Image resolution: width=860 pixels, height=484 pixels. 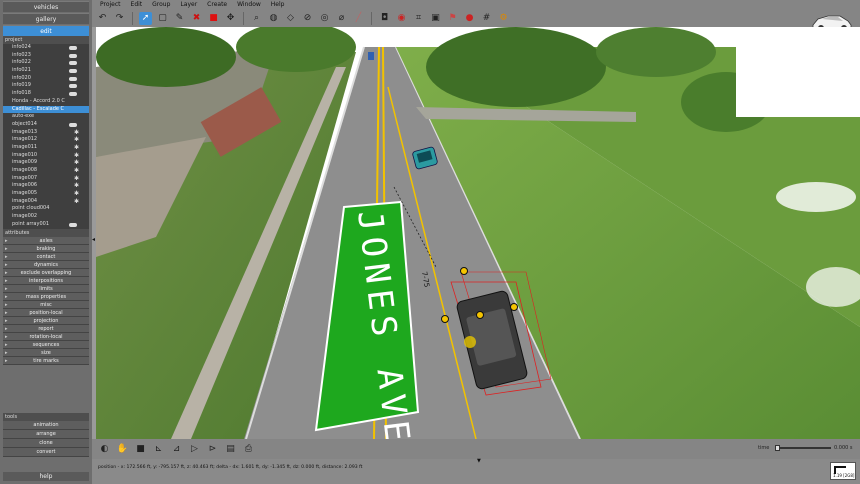 What do you see at coordinates (46, 344) in the screenshot?
I see `attribute-item: sequences` at bounding box center [46, 344].